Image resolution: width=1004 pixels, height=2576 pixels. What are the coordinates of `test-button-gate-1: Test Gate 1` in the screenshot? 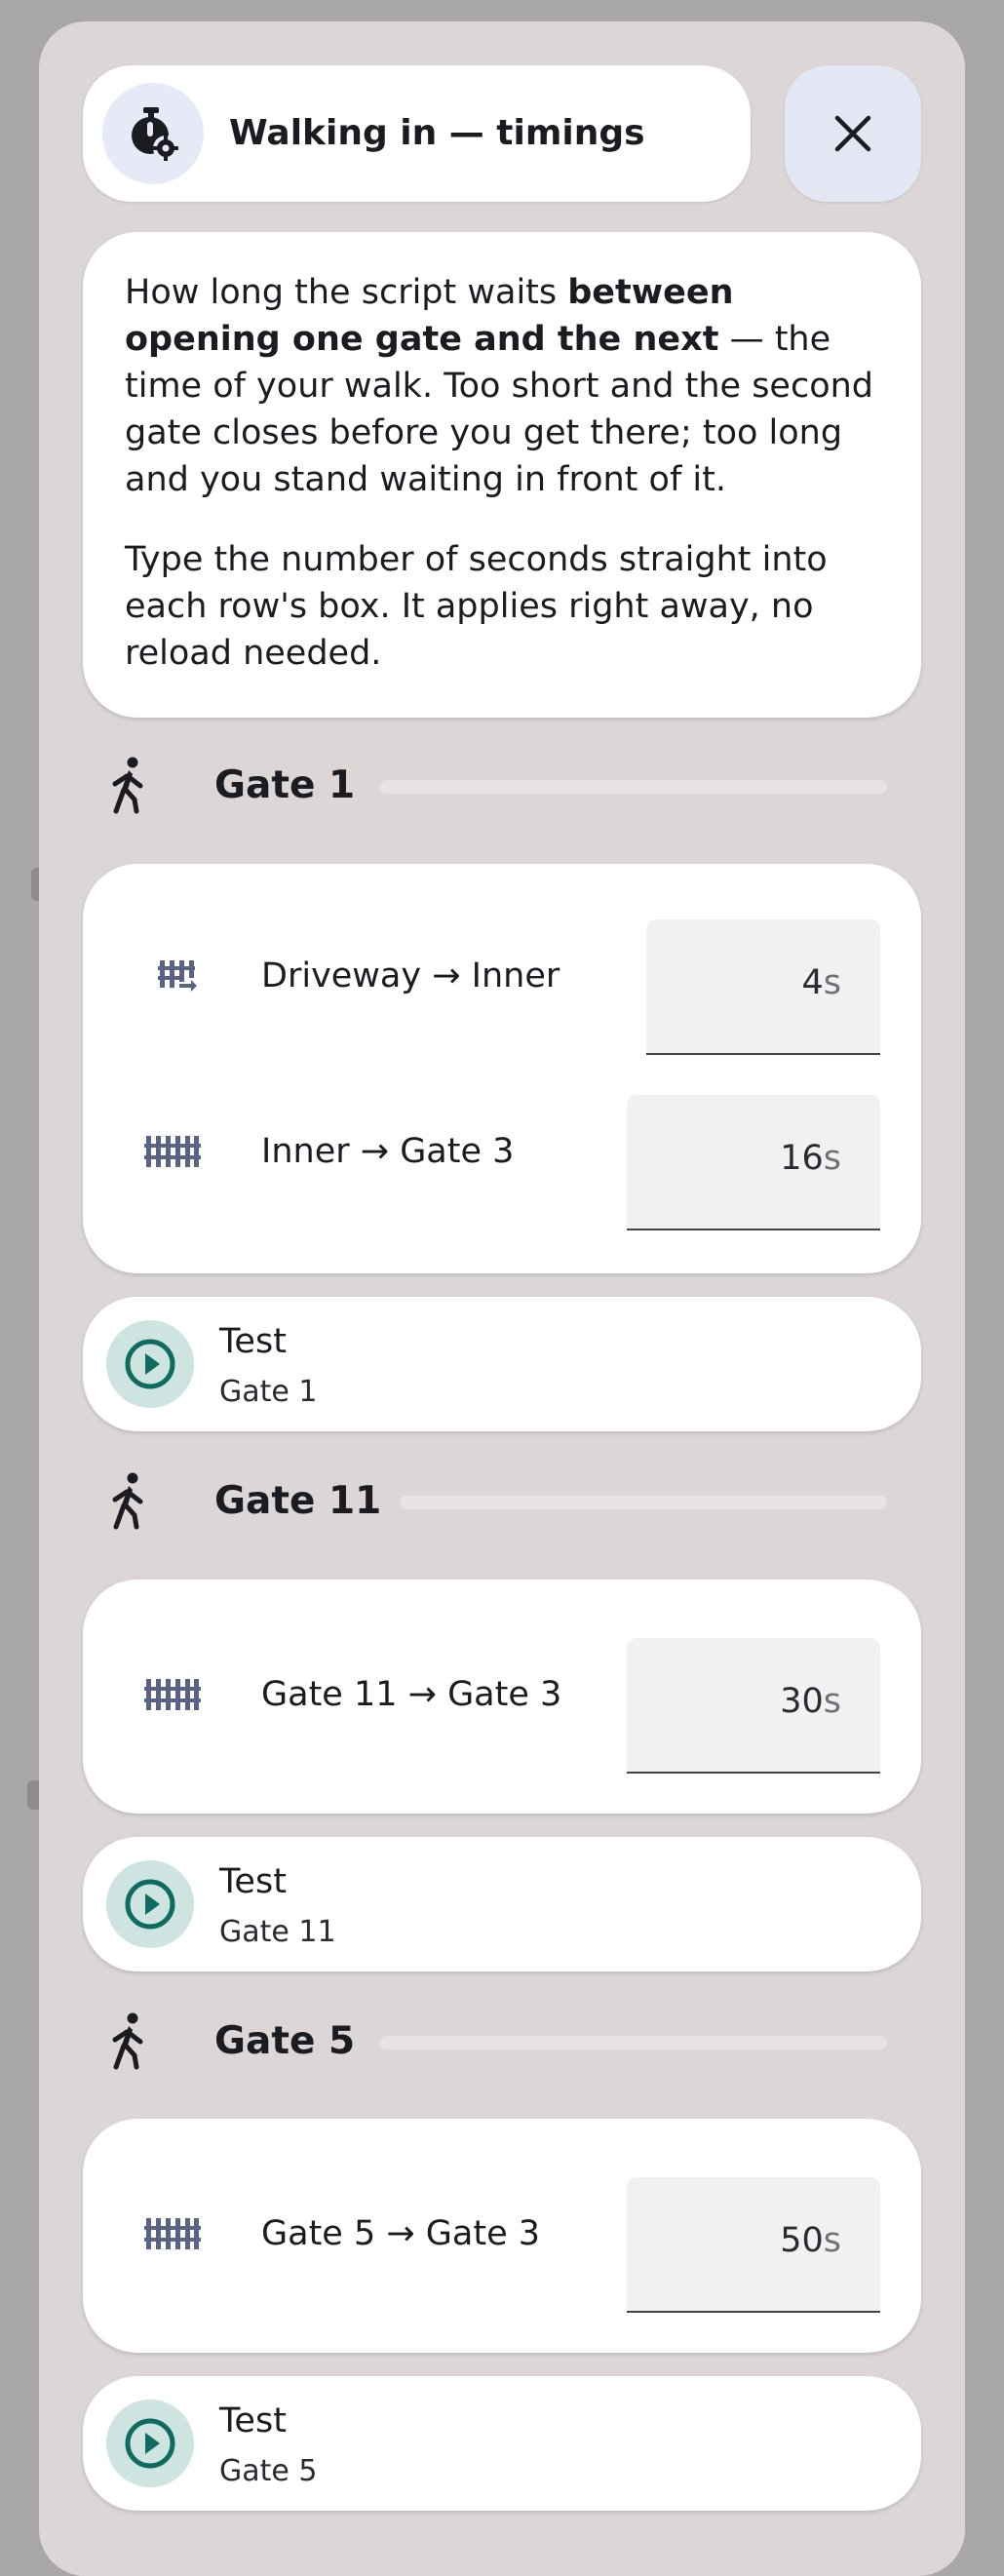 It's located at (502, 1364).